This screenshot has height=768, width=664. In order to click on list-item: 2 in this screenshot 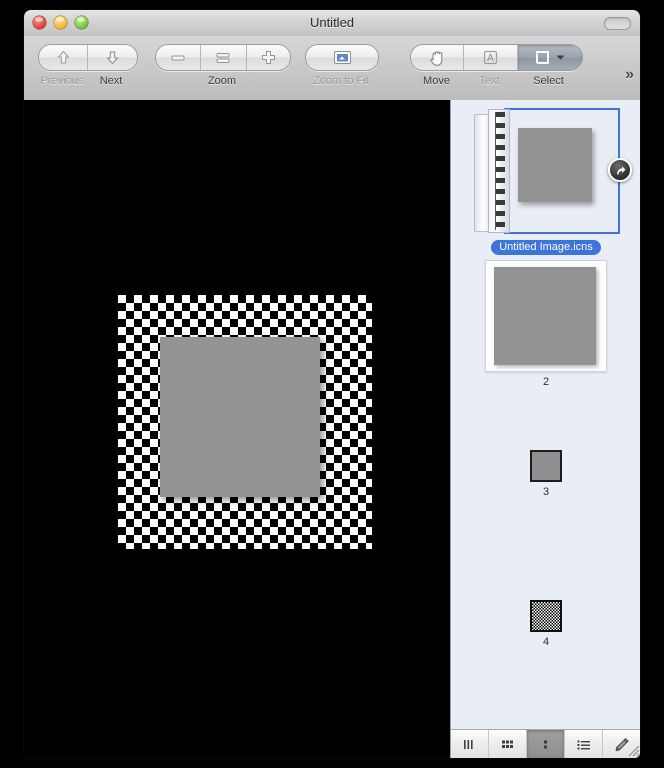, I will do `click(545, 325)`.